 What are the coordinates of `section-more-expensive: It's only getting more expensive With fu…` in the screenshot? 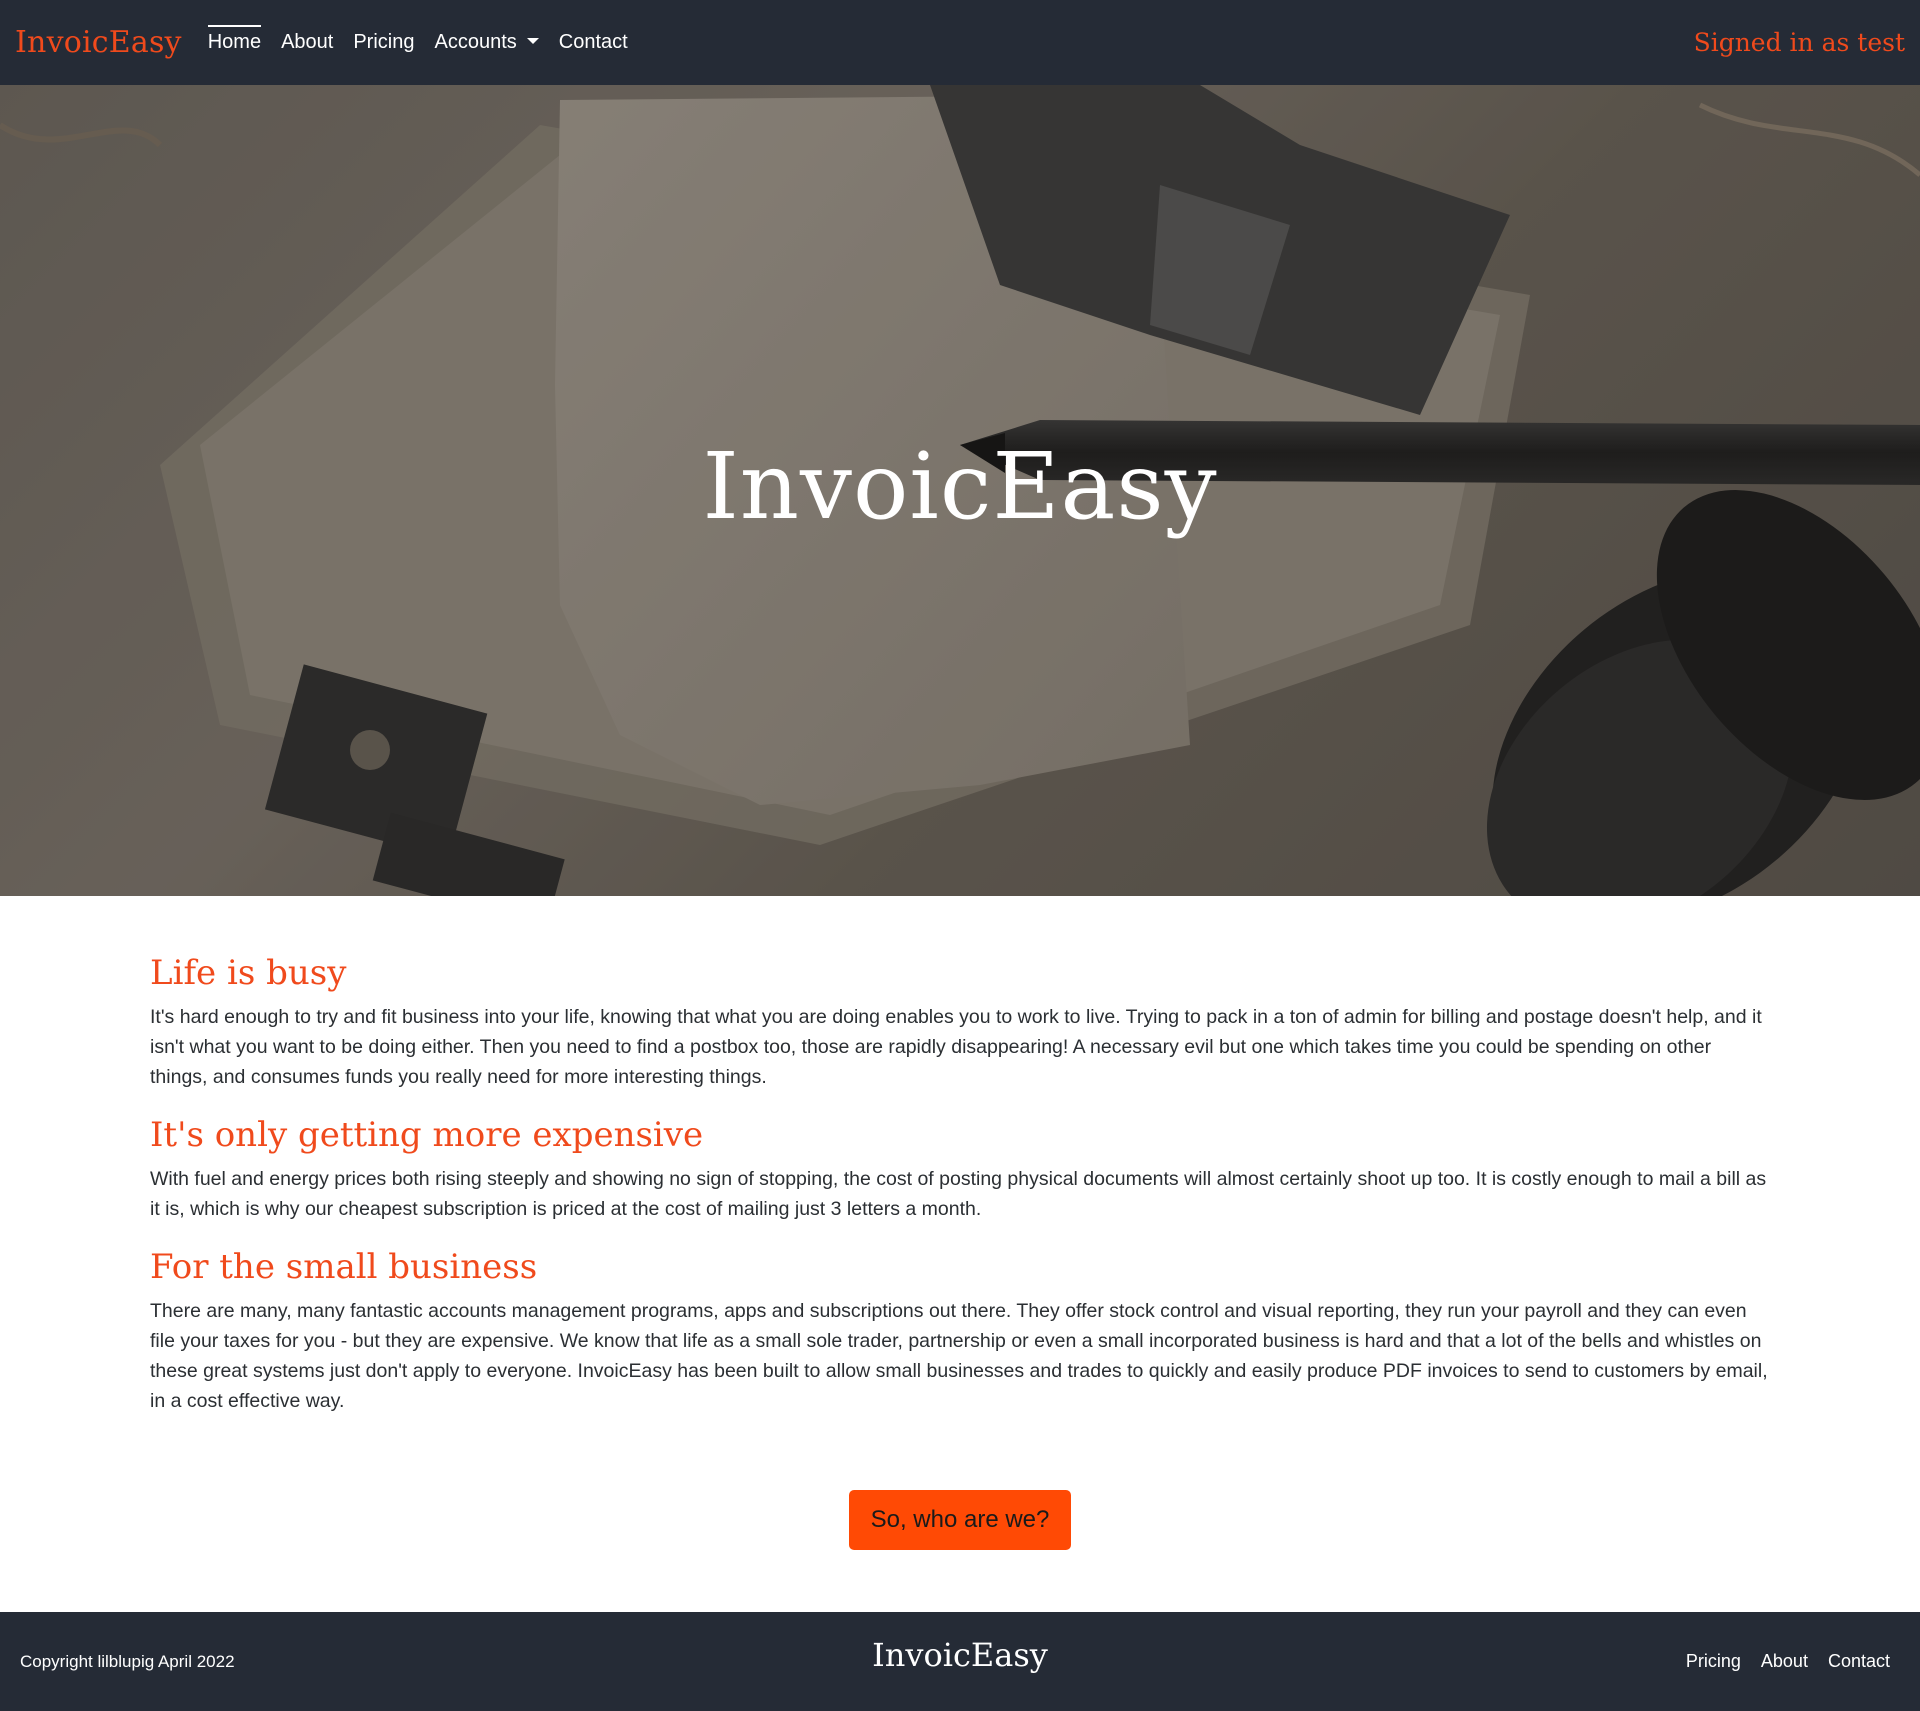 It's located at (960, 1168).